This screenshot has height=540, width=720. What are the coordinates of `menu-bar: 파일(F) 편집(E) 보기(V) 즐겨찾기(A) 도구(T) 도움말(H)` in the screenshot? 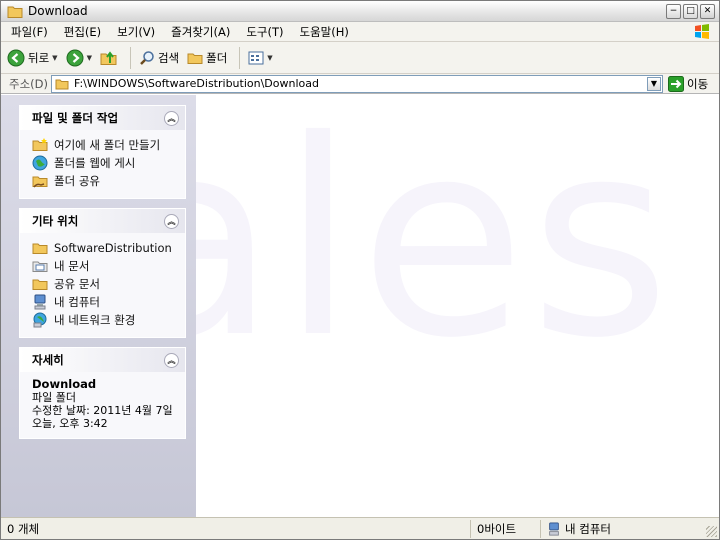 It's located at (360, 32).